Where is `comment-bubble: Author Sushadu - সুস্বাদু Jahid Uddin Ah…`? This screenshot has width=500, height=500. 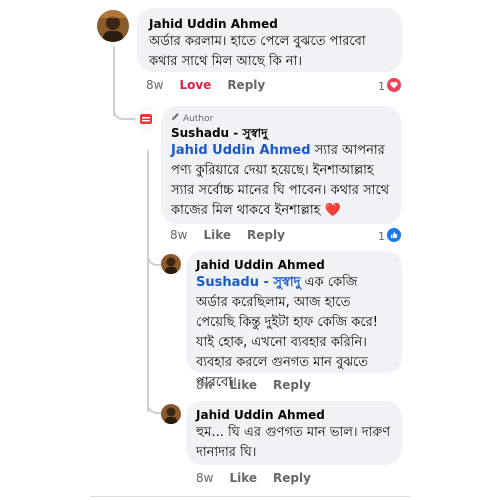
comment-bubble: Author Sushadu - সুস্বাদু Jahid Uddin Ah… is located at coordinates (281, 165).